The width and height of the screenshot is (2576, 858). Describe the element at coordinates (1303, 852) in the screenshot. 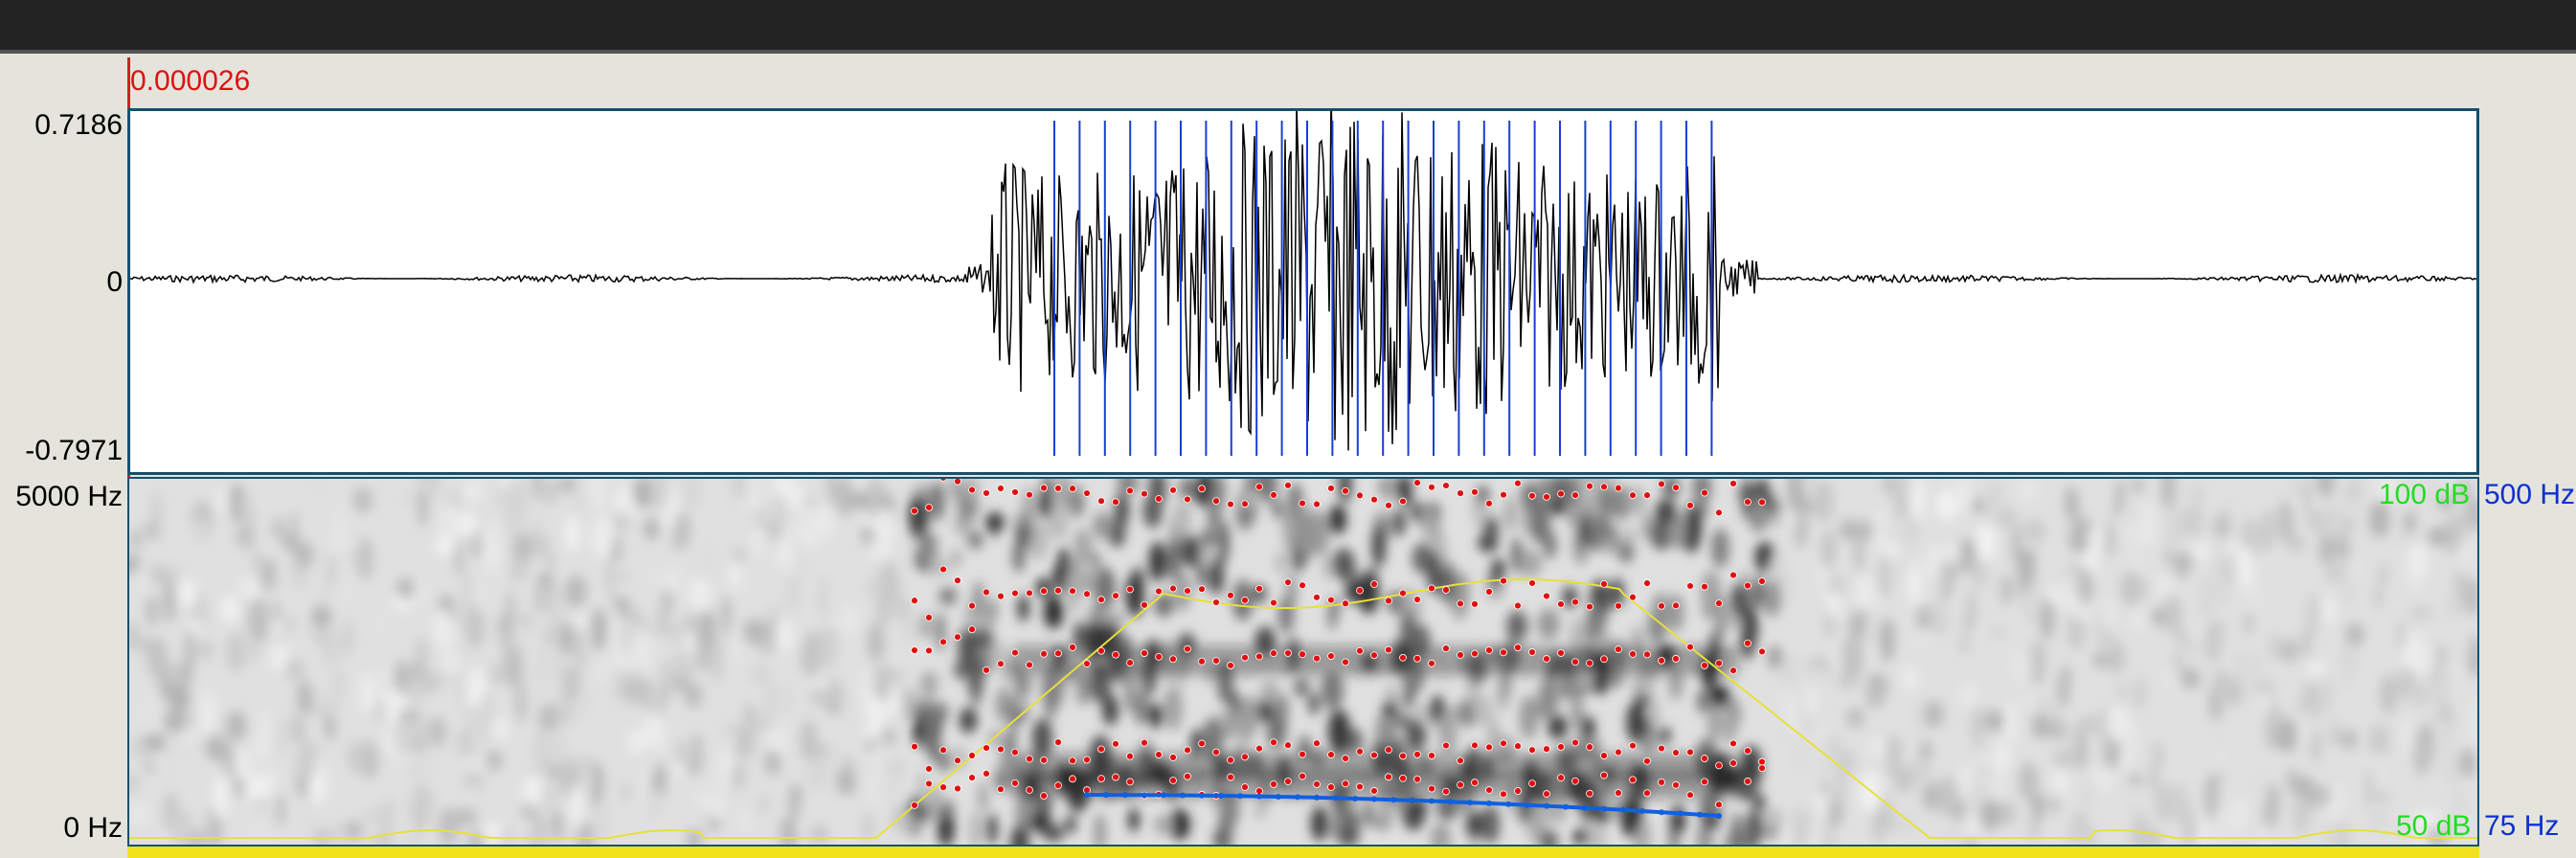

I see `selection-bar` at that location.